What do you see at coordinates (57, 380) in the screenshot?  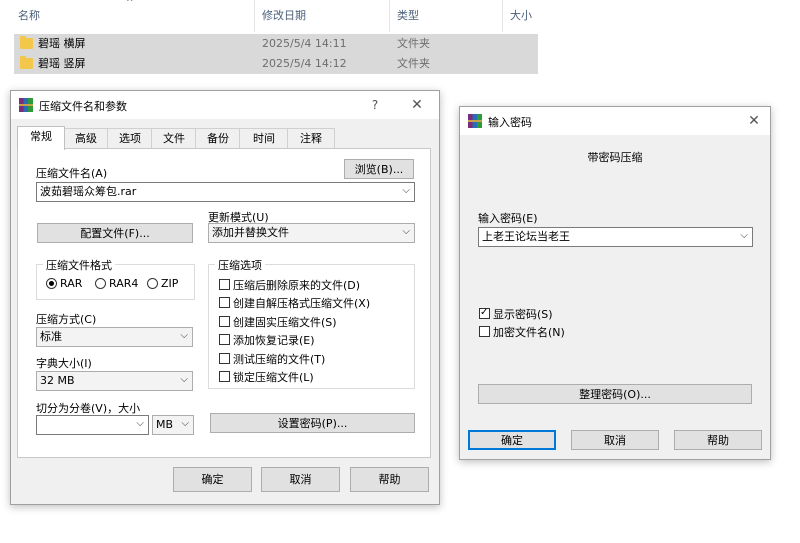 I see `dictionary-size-value: 32 MB` at bounding box center [57, 380].